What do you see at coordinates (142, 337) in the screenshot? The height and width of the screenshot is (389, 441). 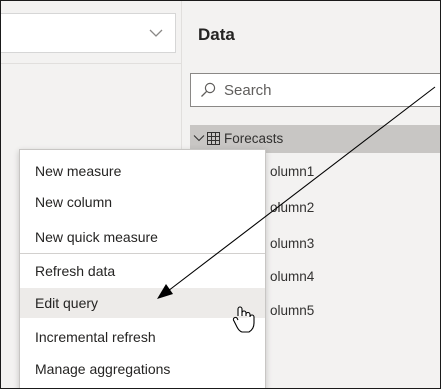 I see `menu-item-incremental-refresh: Incremental refresh` at bounding box center [142, 337].